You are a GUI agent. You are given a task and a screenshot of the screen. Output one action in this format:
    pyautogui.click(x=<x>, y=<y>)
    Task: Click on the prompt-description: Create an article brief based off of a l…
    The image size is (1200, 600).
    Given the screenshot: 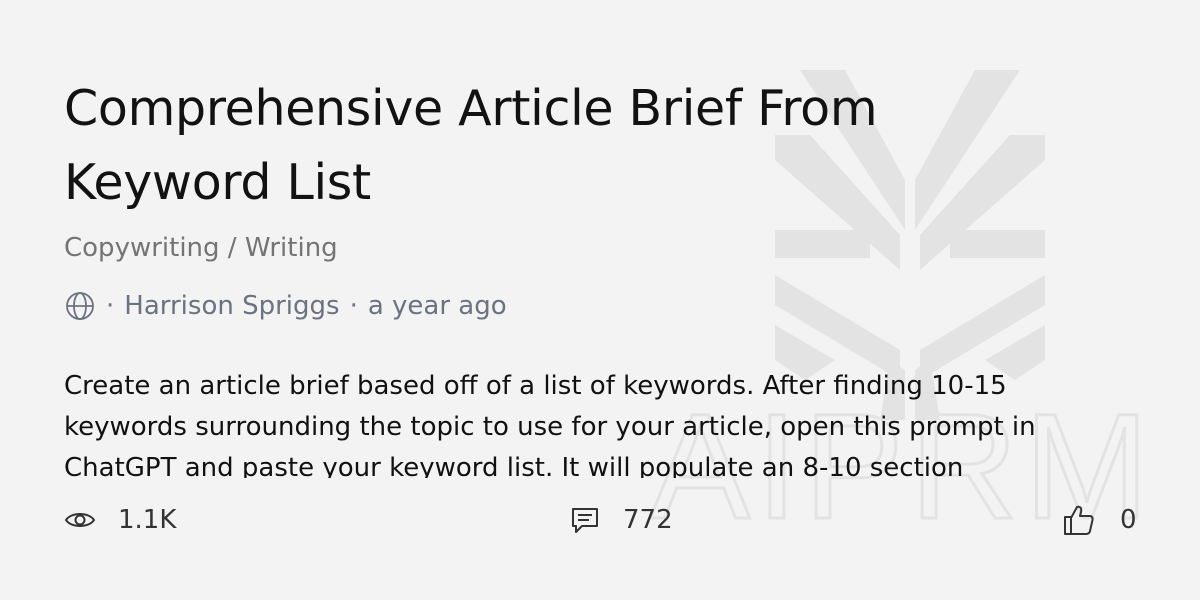 What is the action you would take?
    pyautogui.click(x=550, y=424)
    